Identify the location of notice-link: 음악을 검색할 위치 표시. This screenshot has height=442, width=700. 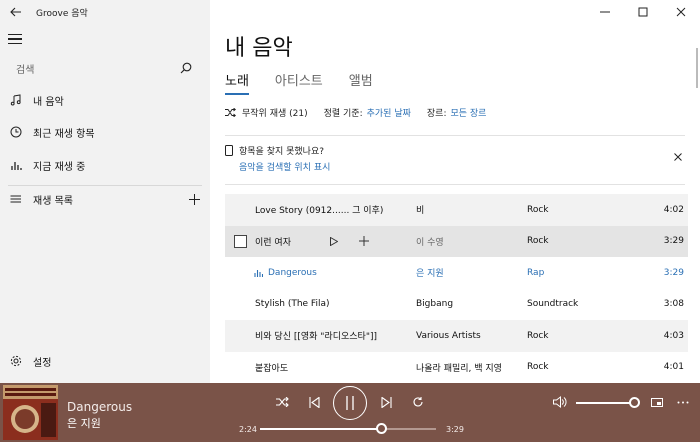
(462, 166).